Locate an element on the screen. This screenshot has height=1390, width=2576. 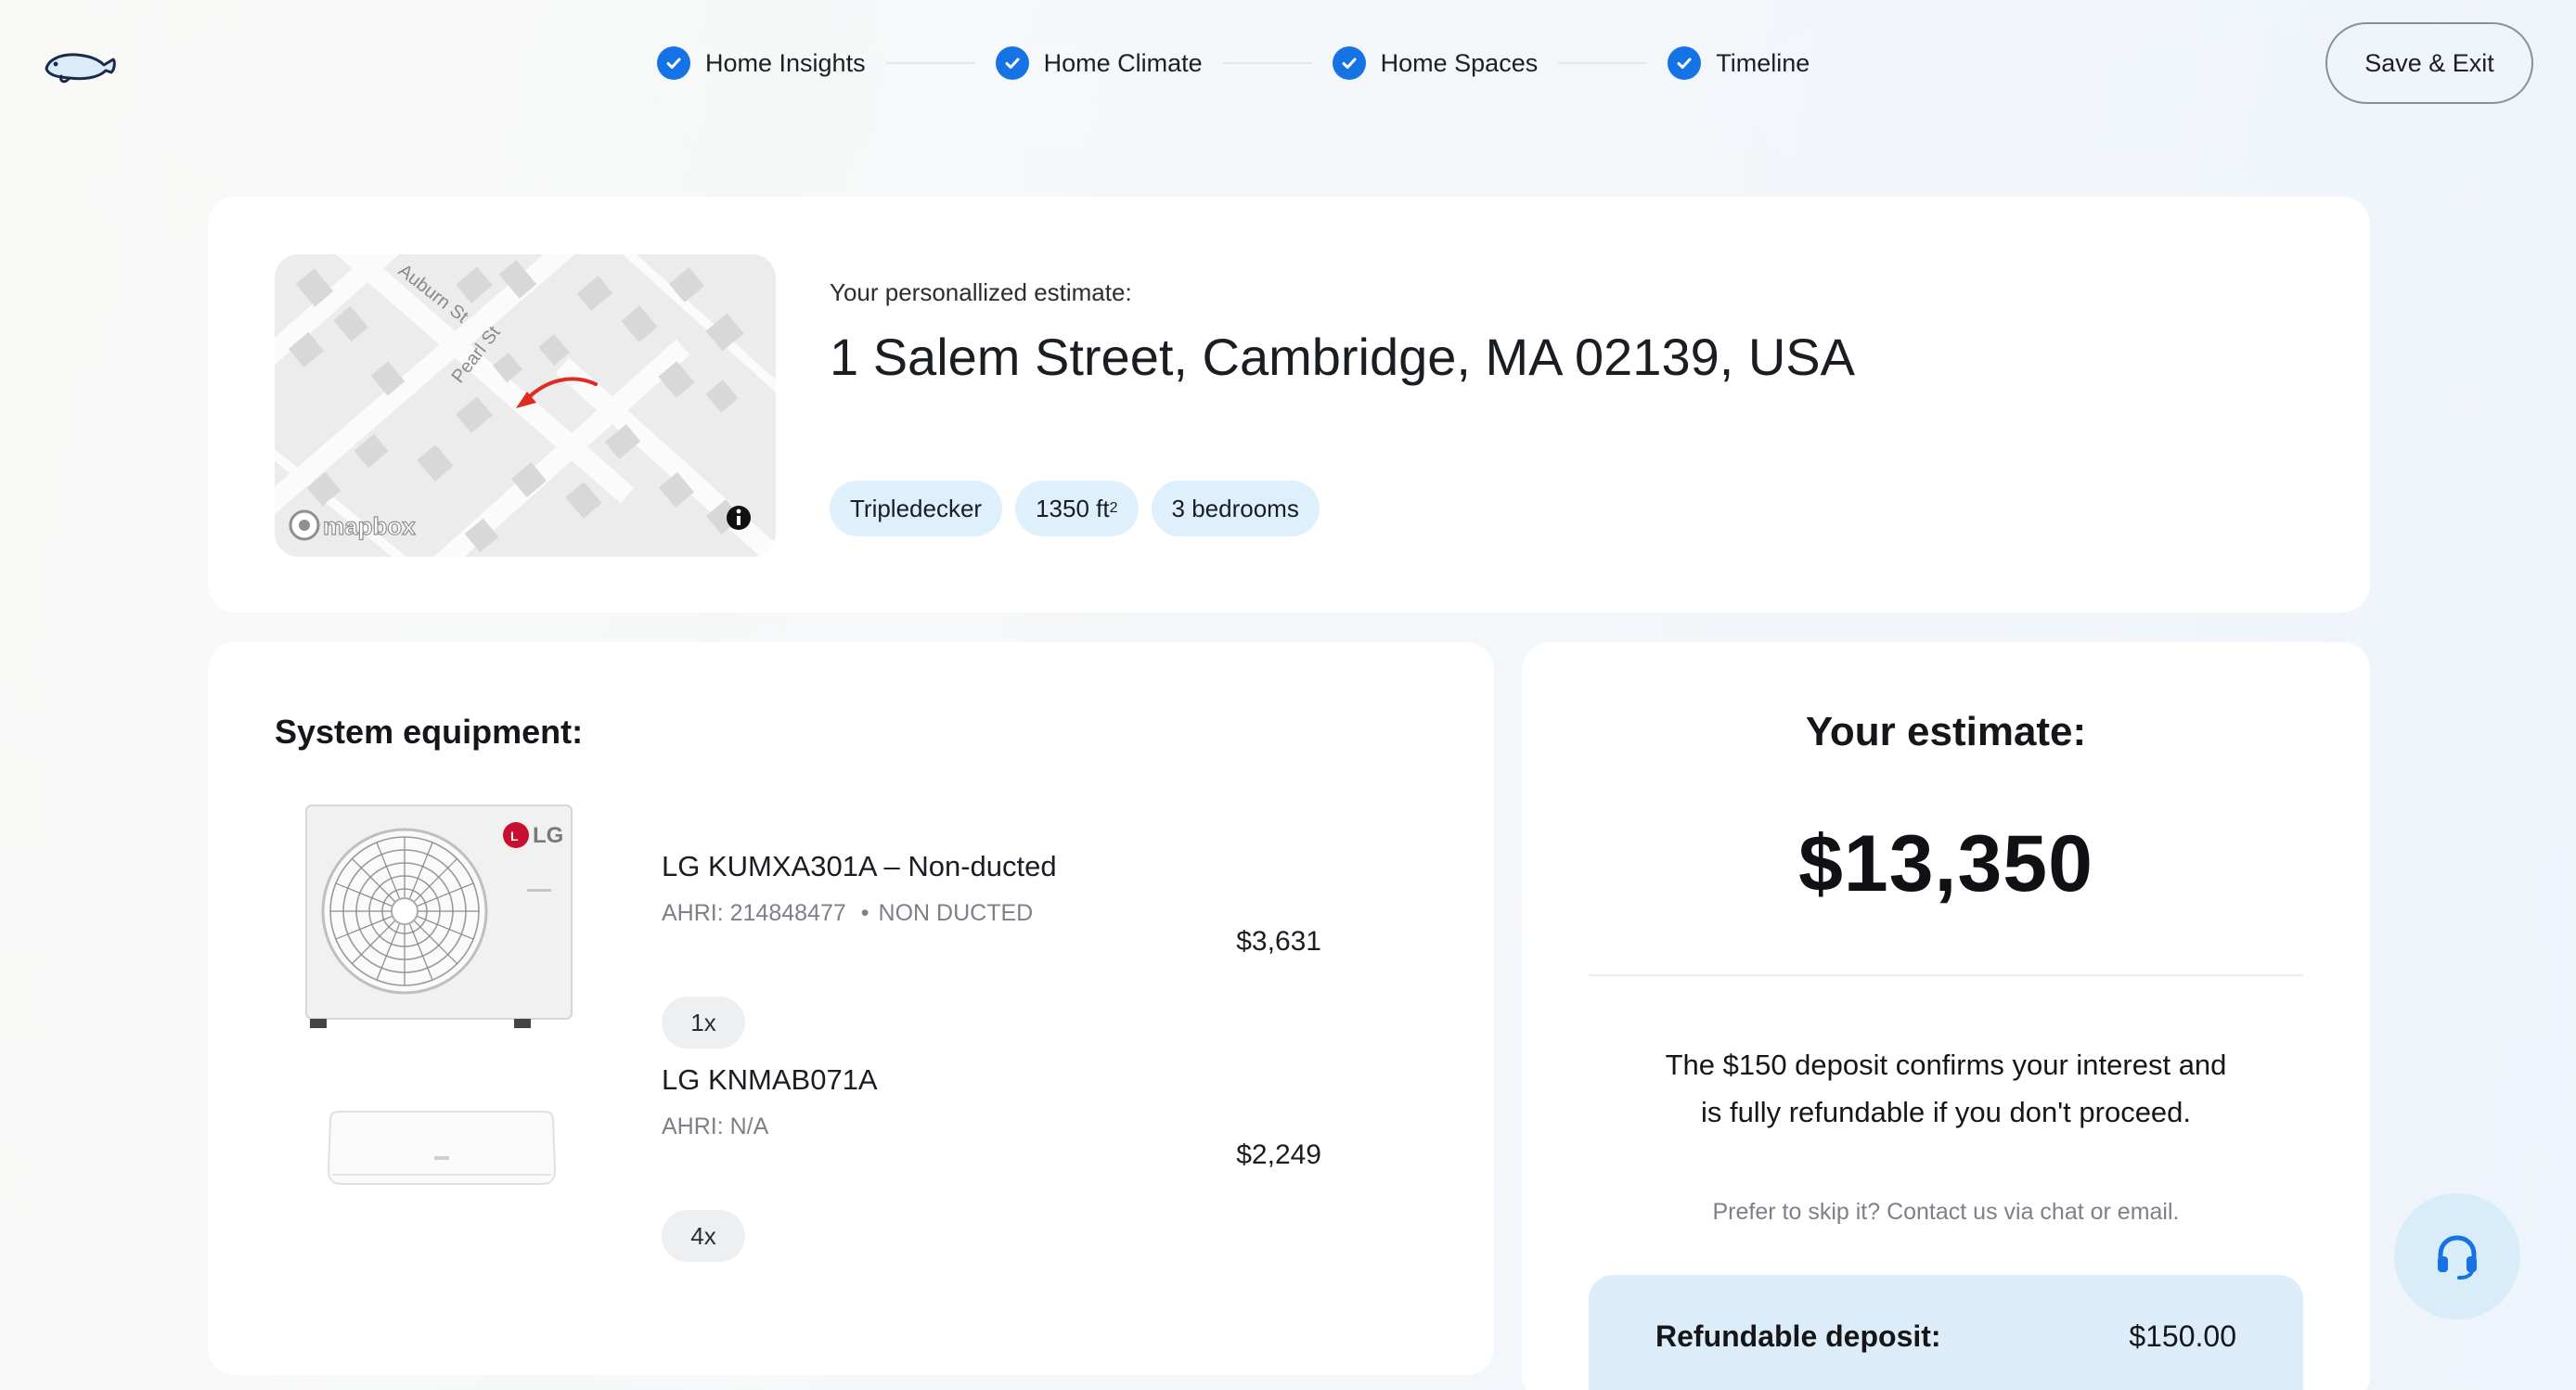
equipment-name: LG KUMXA301A – Non-ducted is located at coordinates (860, 866).